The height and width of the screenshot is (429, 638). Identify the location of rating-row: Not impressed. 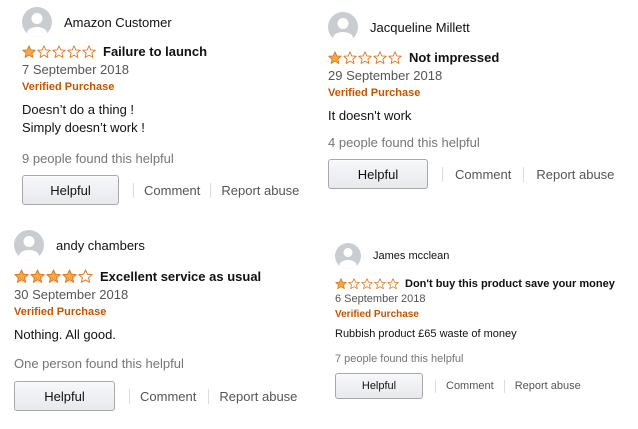
(478, 57).